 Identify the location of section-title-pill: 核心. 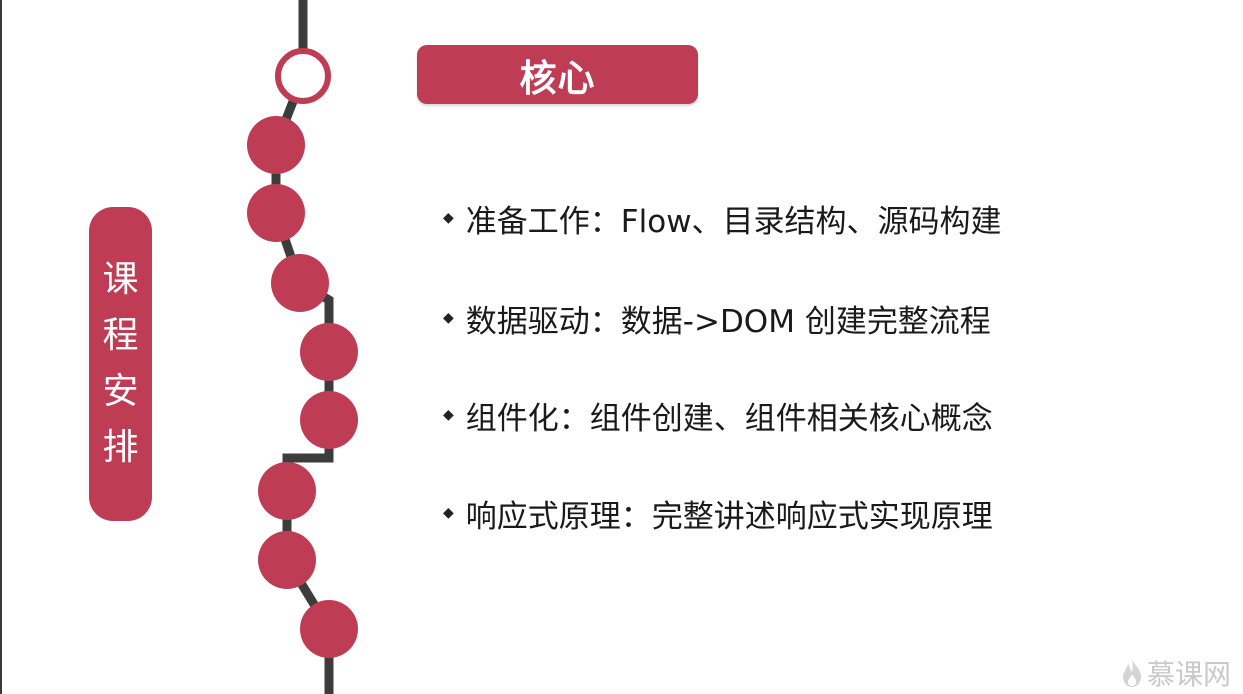
(557, 74).